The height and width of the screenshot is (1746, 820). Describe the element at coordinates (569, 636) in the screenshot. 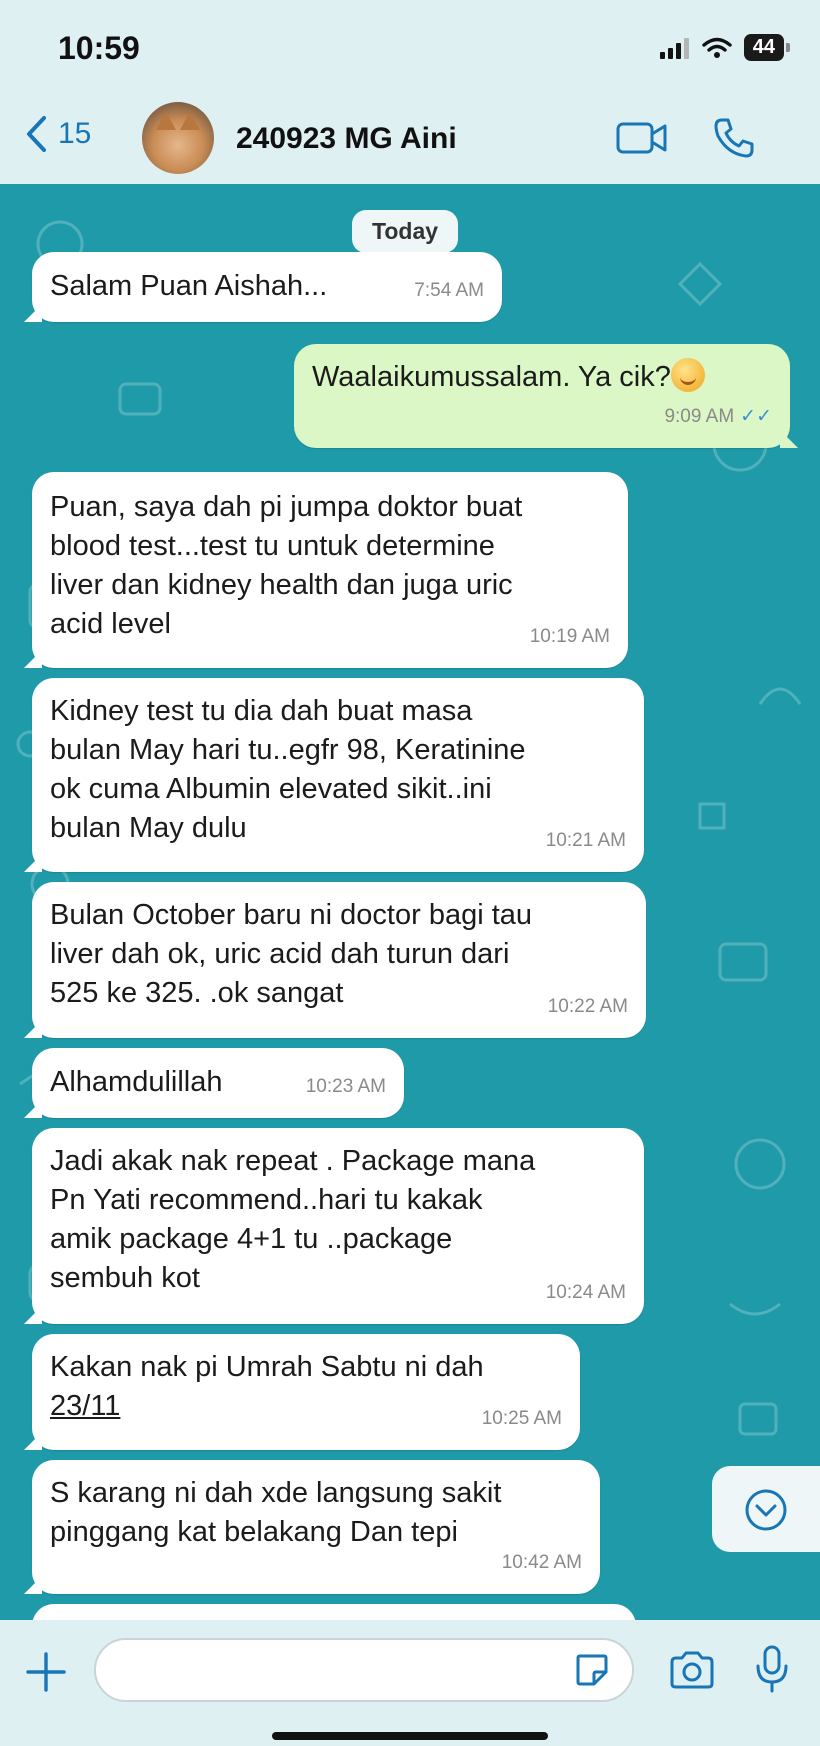

I see `message-time: 10:19 AM` at that location.